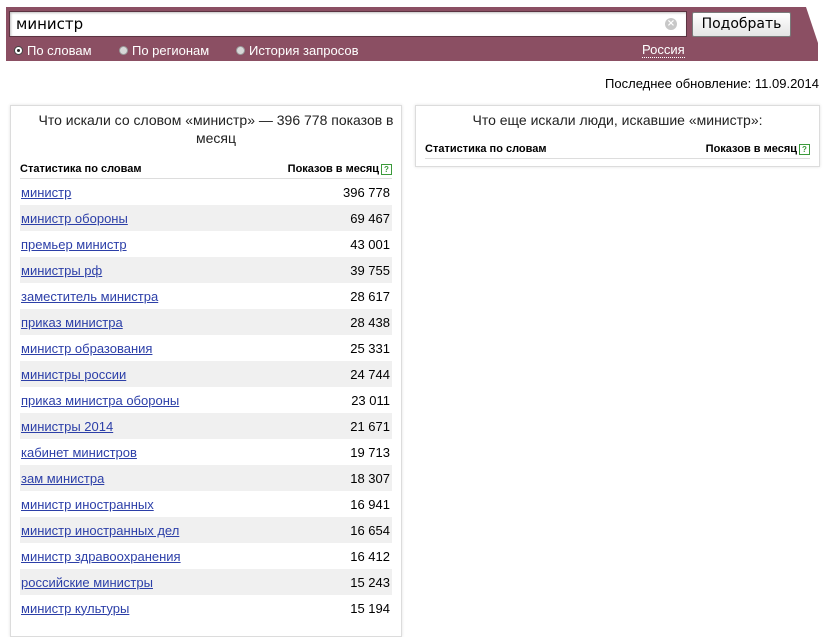 This screenshot has width=825, height=637. What do you see at coordinates (206, 530) in the screenshot?
I see `table-row: министр иностранных дел 16 654` at bounding box center [206, 530].